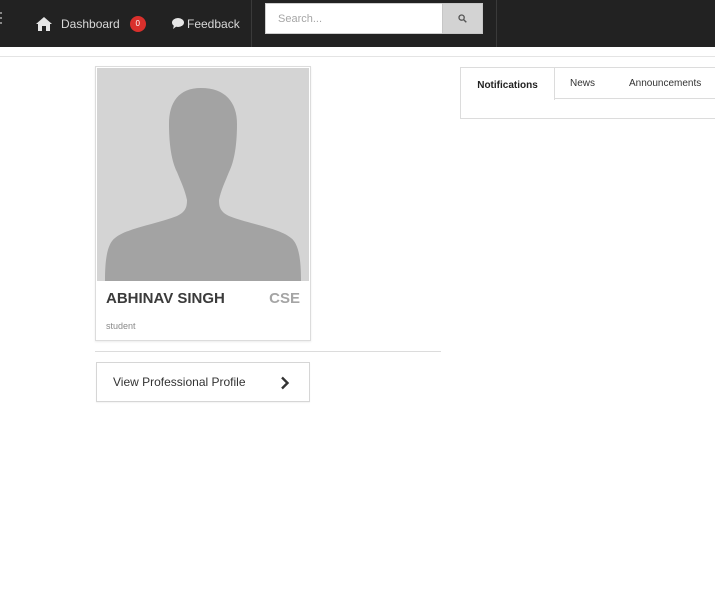 This screenshot has height=591, width=715. I want to click on search-button, so click(462, 18).